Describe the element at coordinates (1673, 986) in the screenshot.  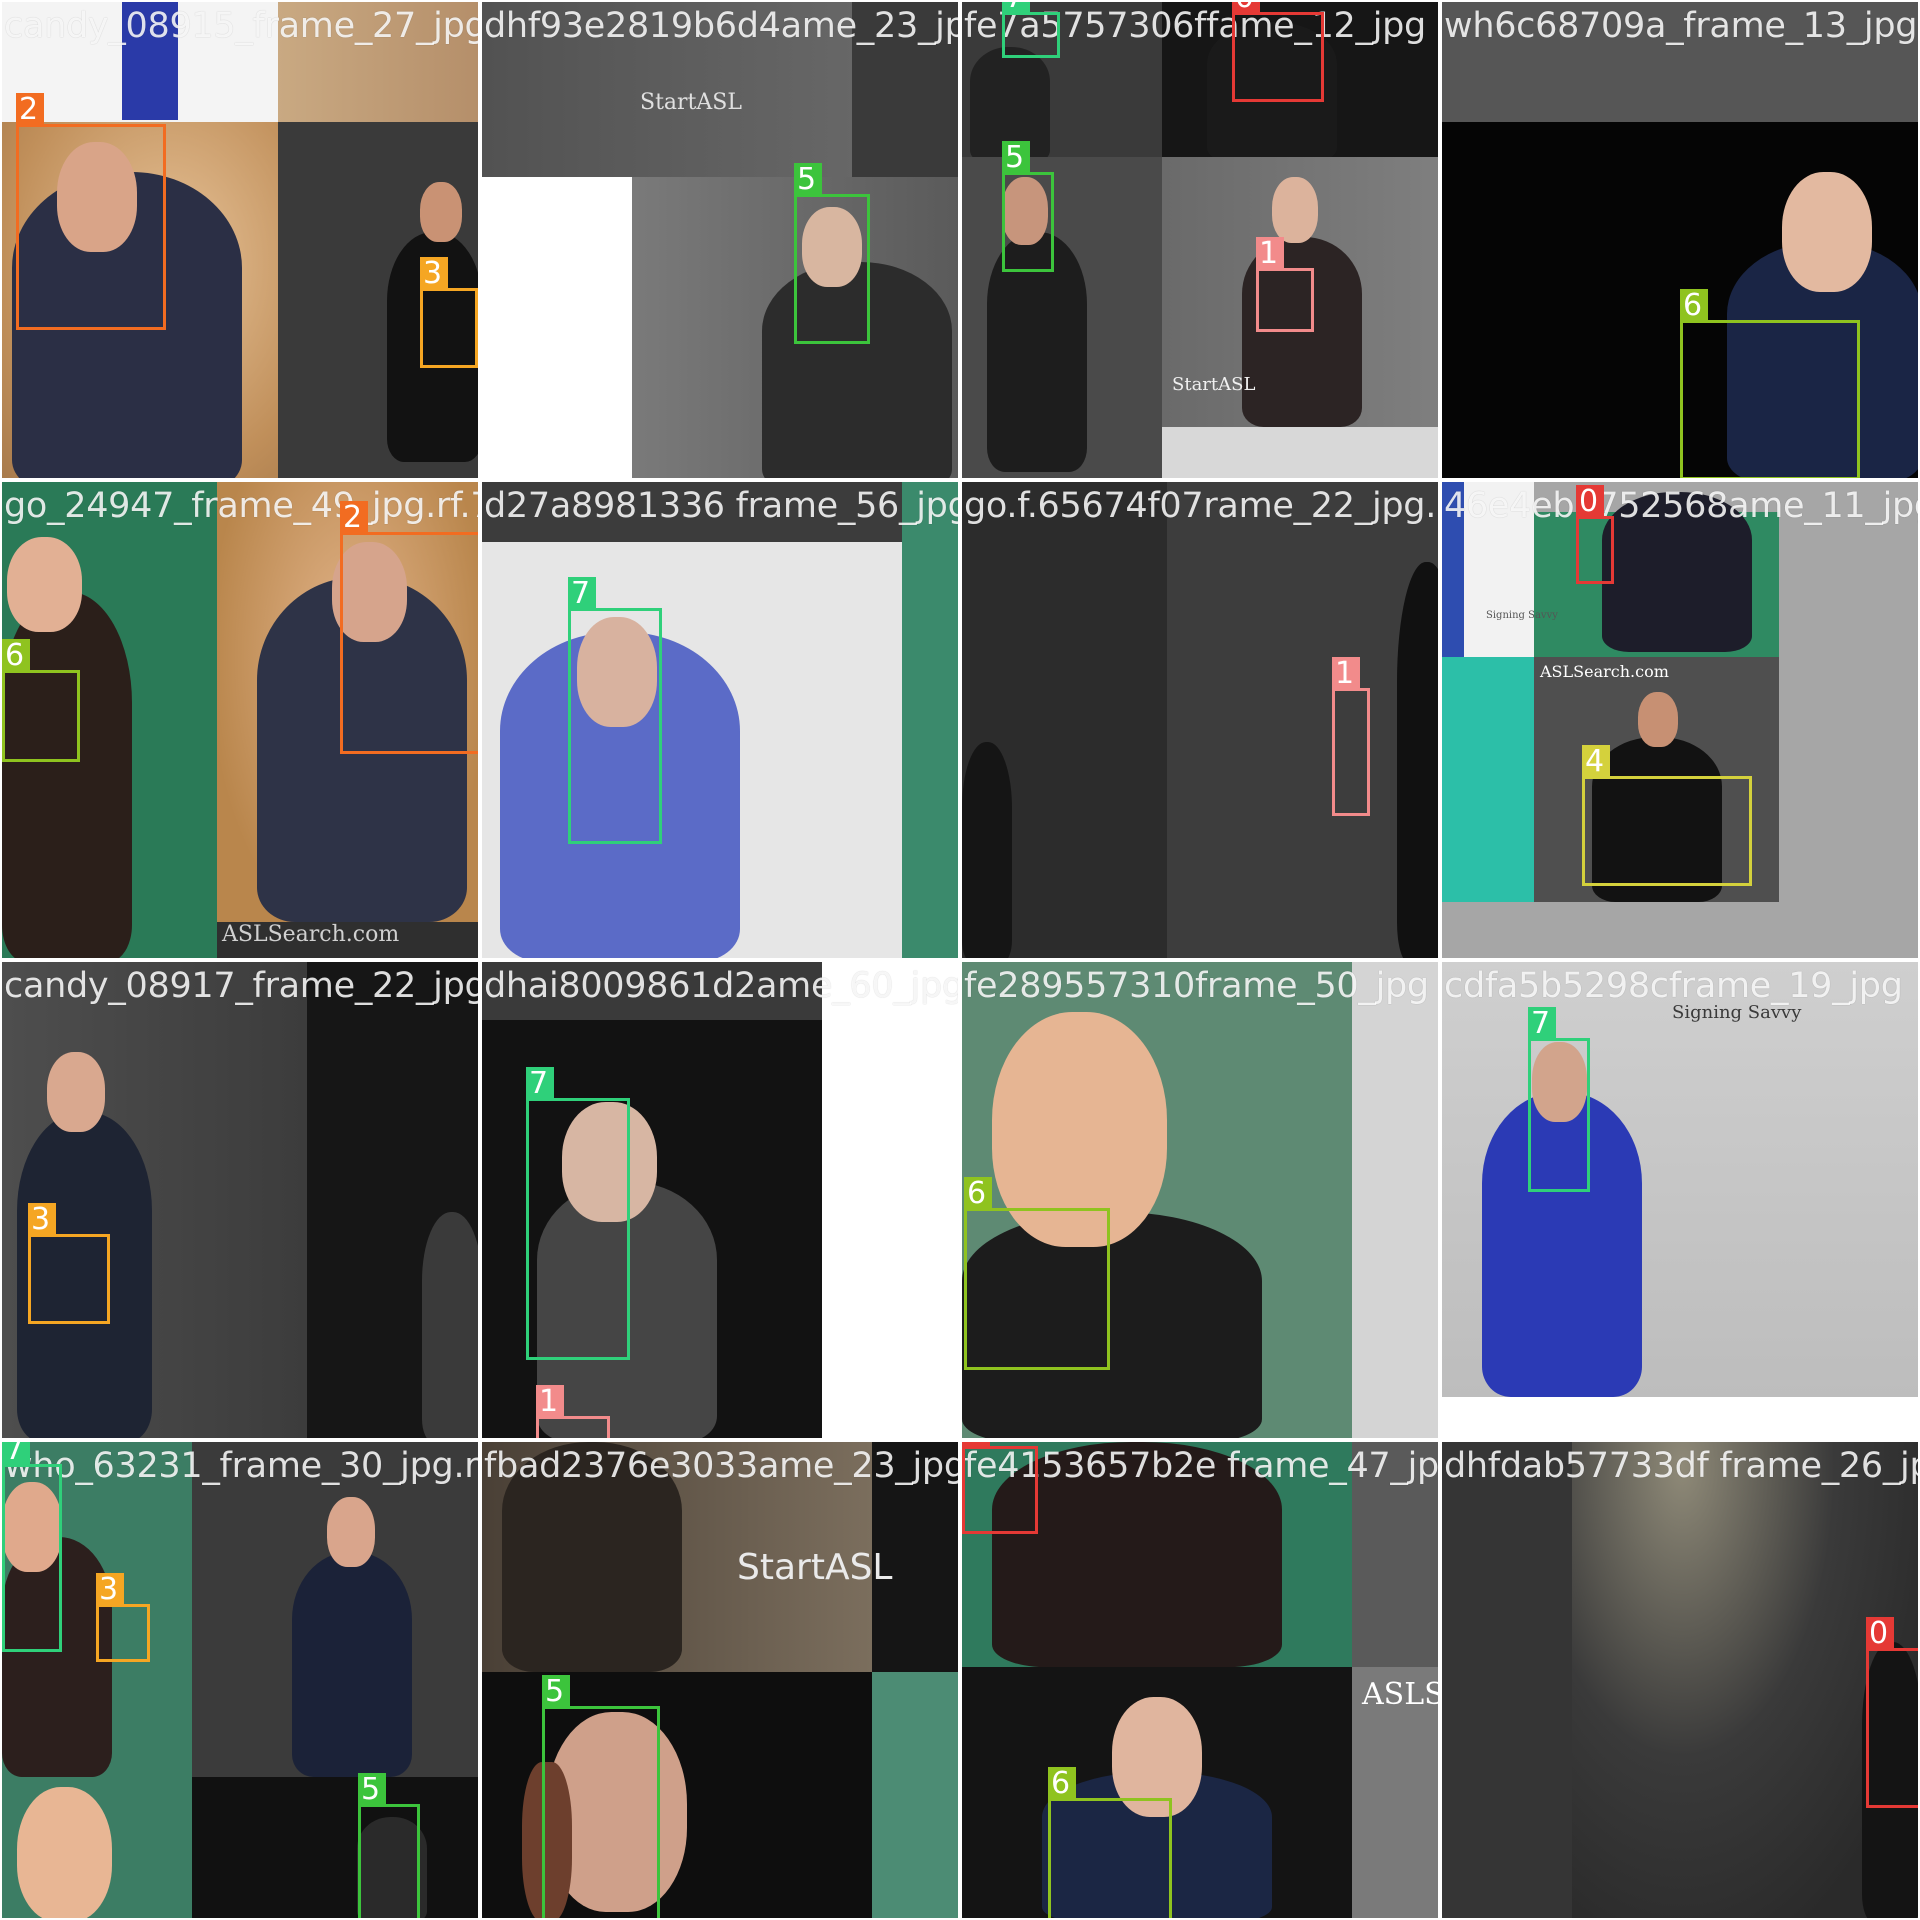
I see `tile-filename-label: cdfa5b5298cframe_19_jpg` at that location.